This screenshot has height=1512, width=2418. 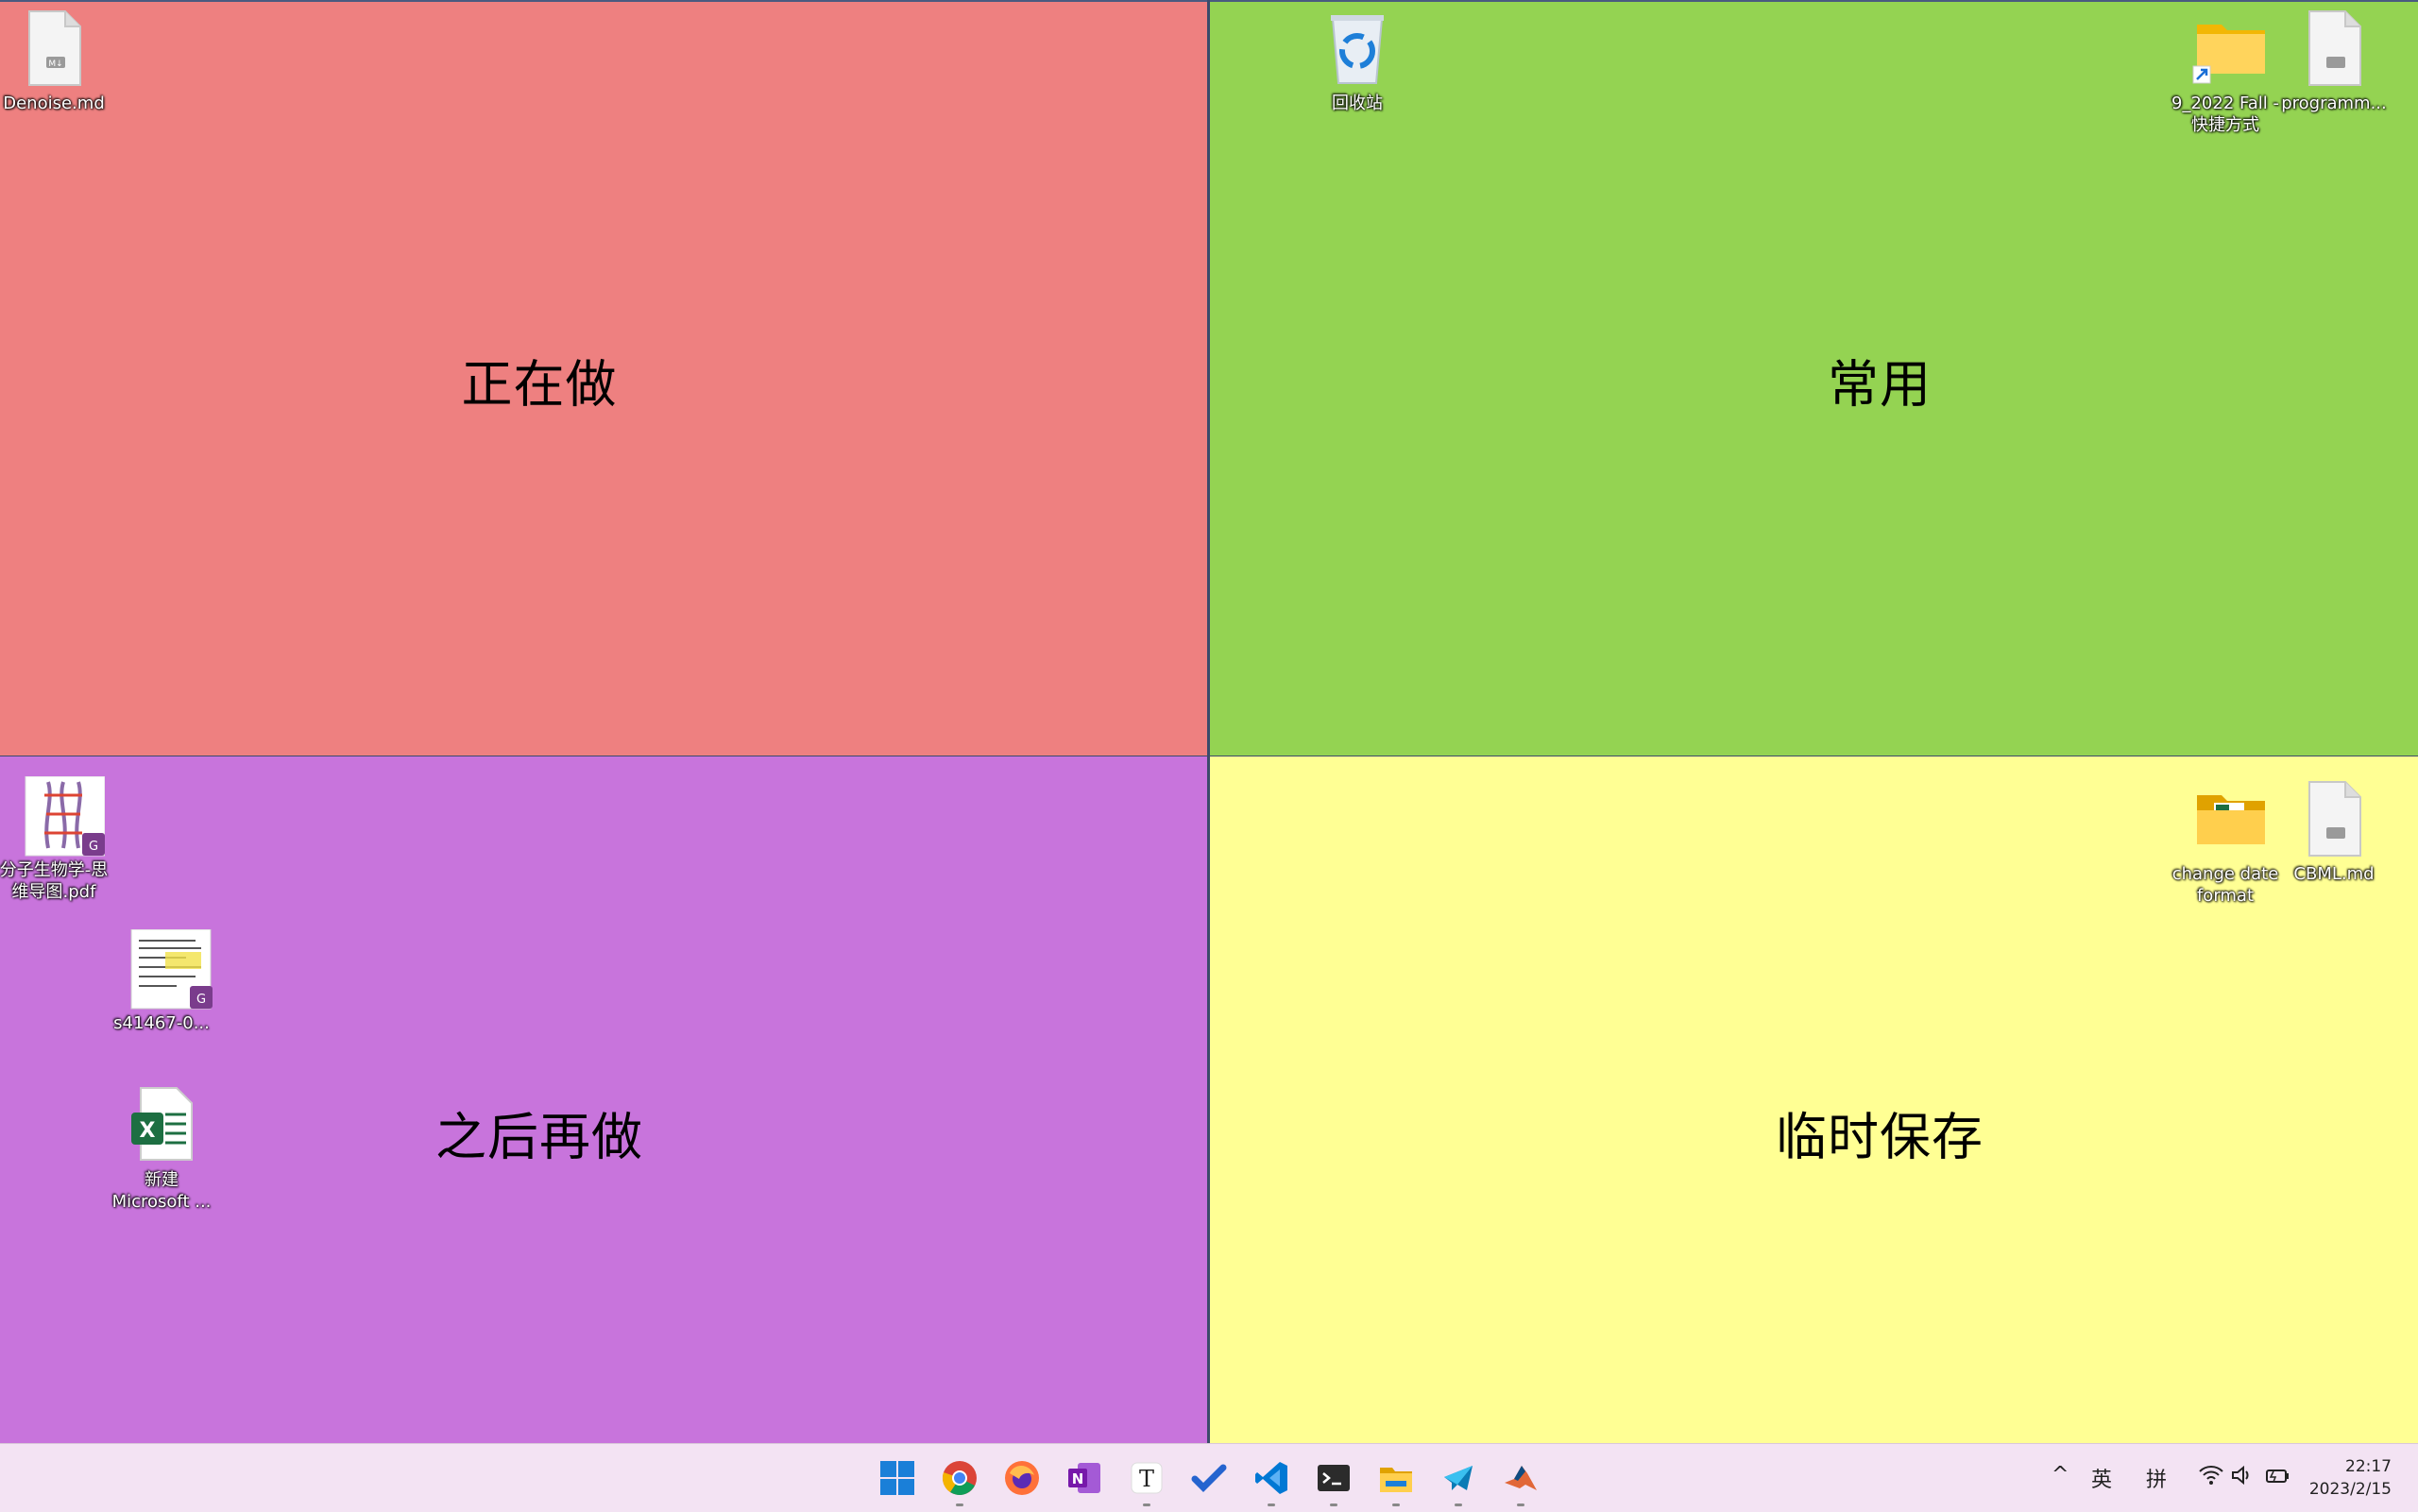 What do you see at coordinates (2243, 1476) in the screenshot?
I see `volume-icon` at bounding box center [2243, 1476].